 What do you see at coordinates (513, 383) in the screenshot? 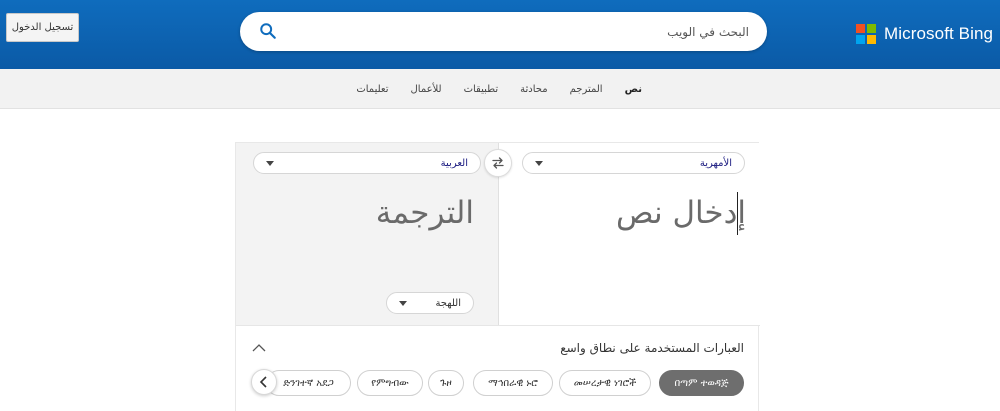
I see `phrase-chip-social: ማኅበራዊ ኑሮ` at bounding box center [513, 383].